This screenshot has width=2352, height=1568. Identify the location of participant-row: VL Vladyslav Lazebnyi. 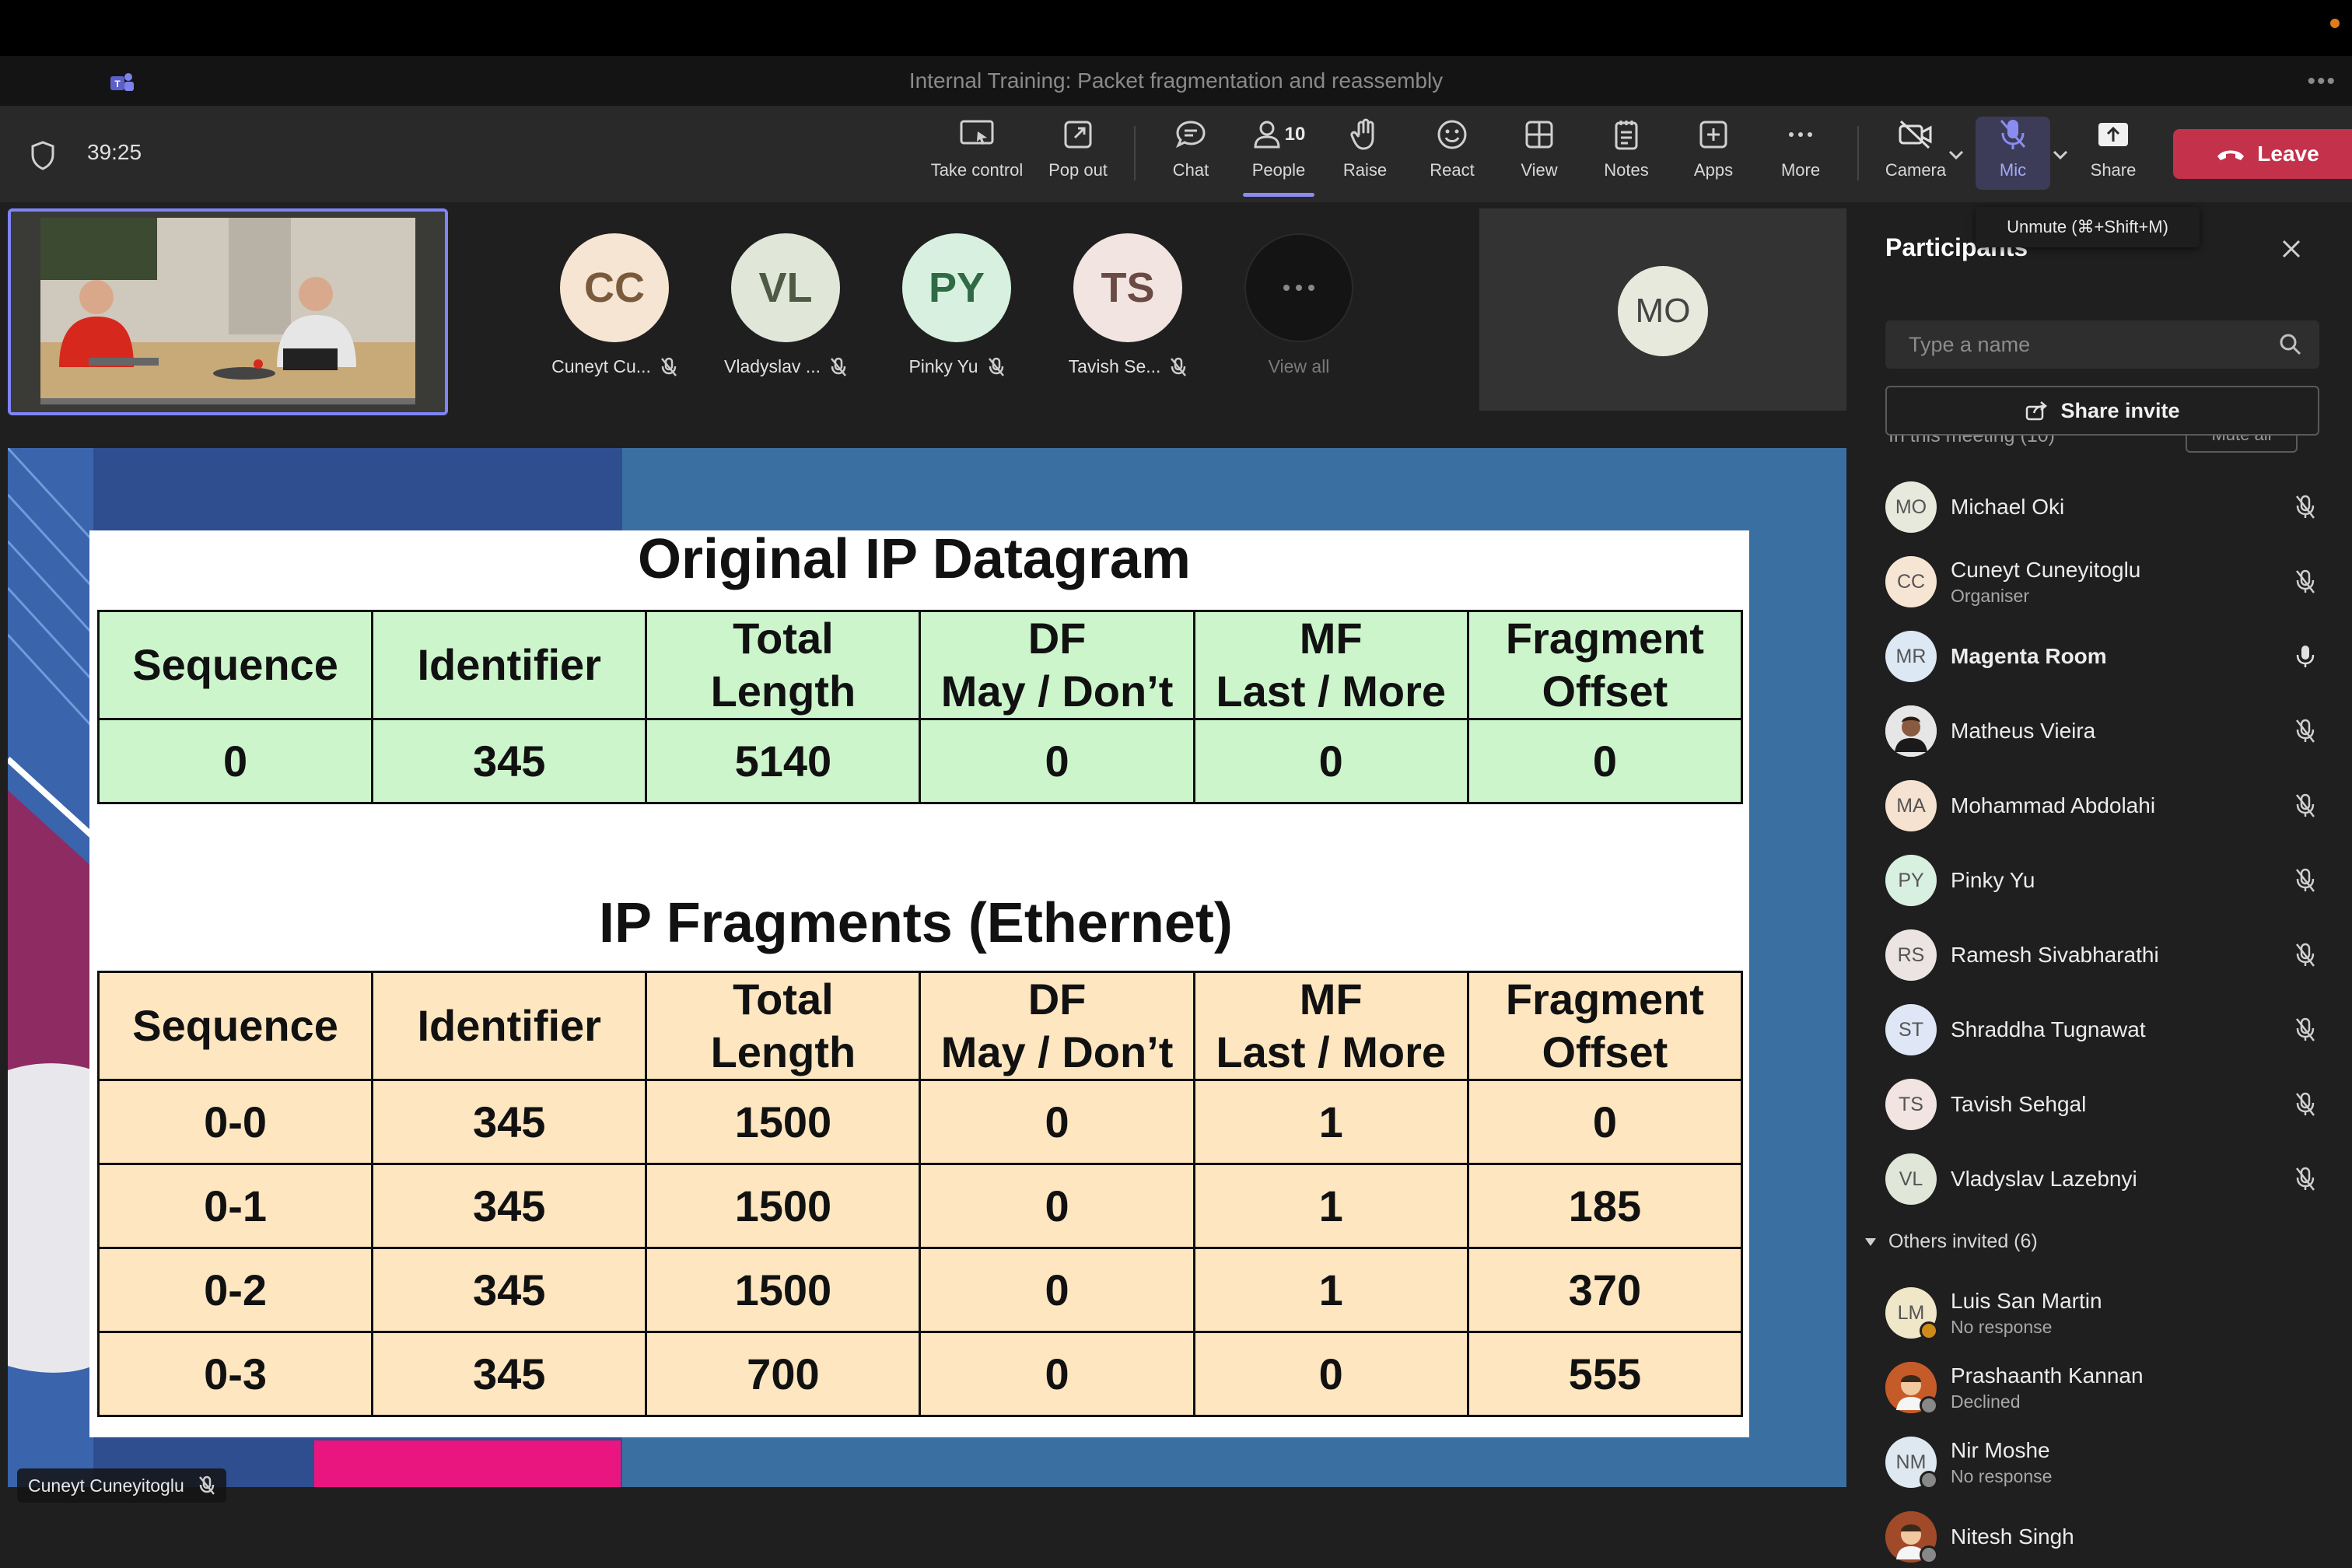
(2103, 1179).